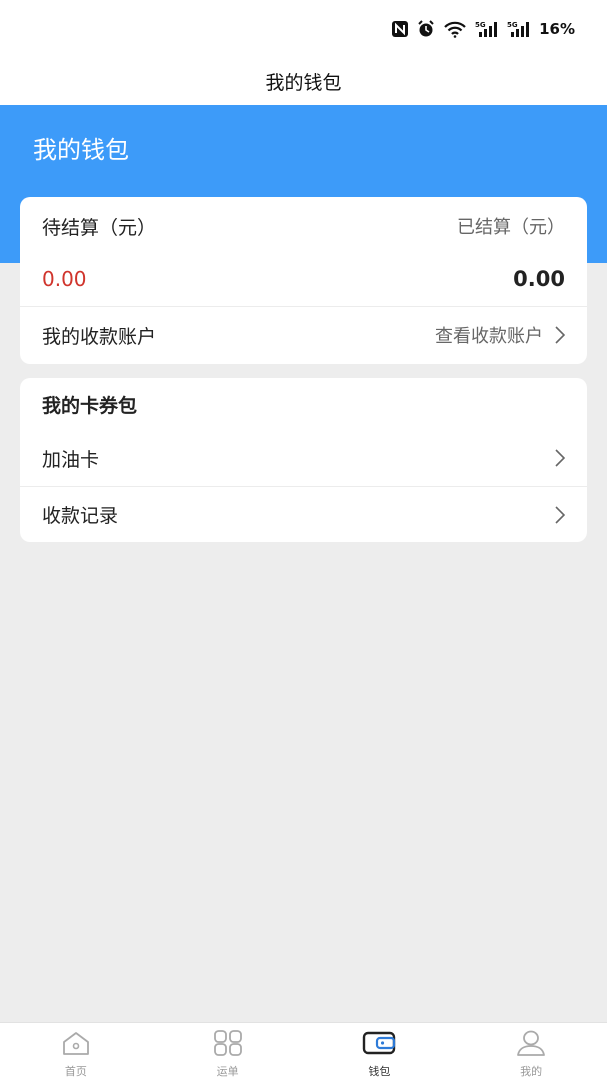  I want to click on wifi-icon, so click(455, 29).